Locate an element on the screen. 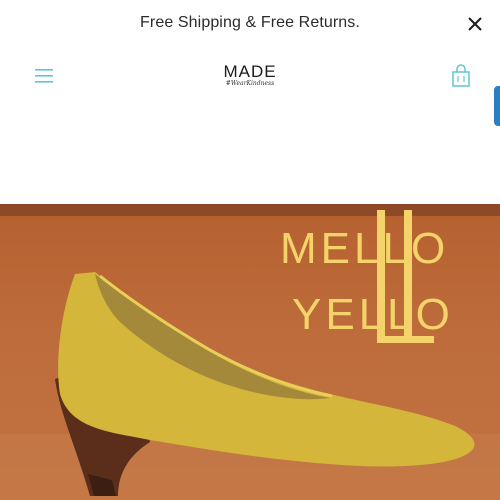  site-logo: MADE #WearKindness is located at coordinates (250, 78).